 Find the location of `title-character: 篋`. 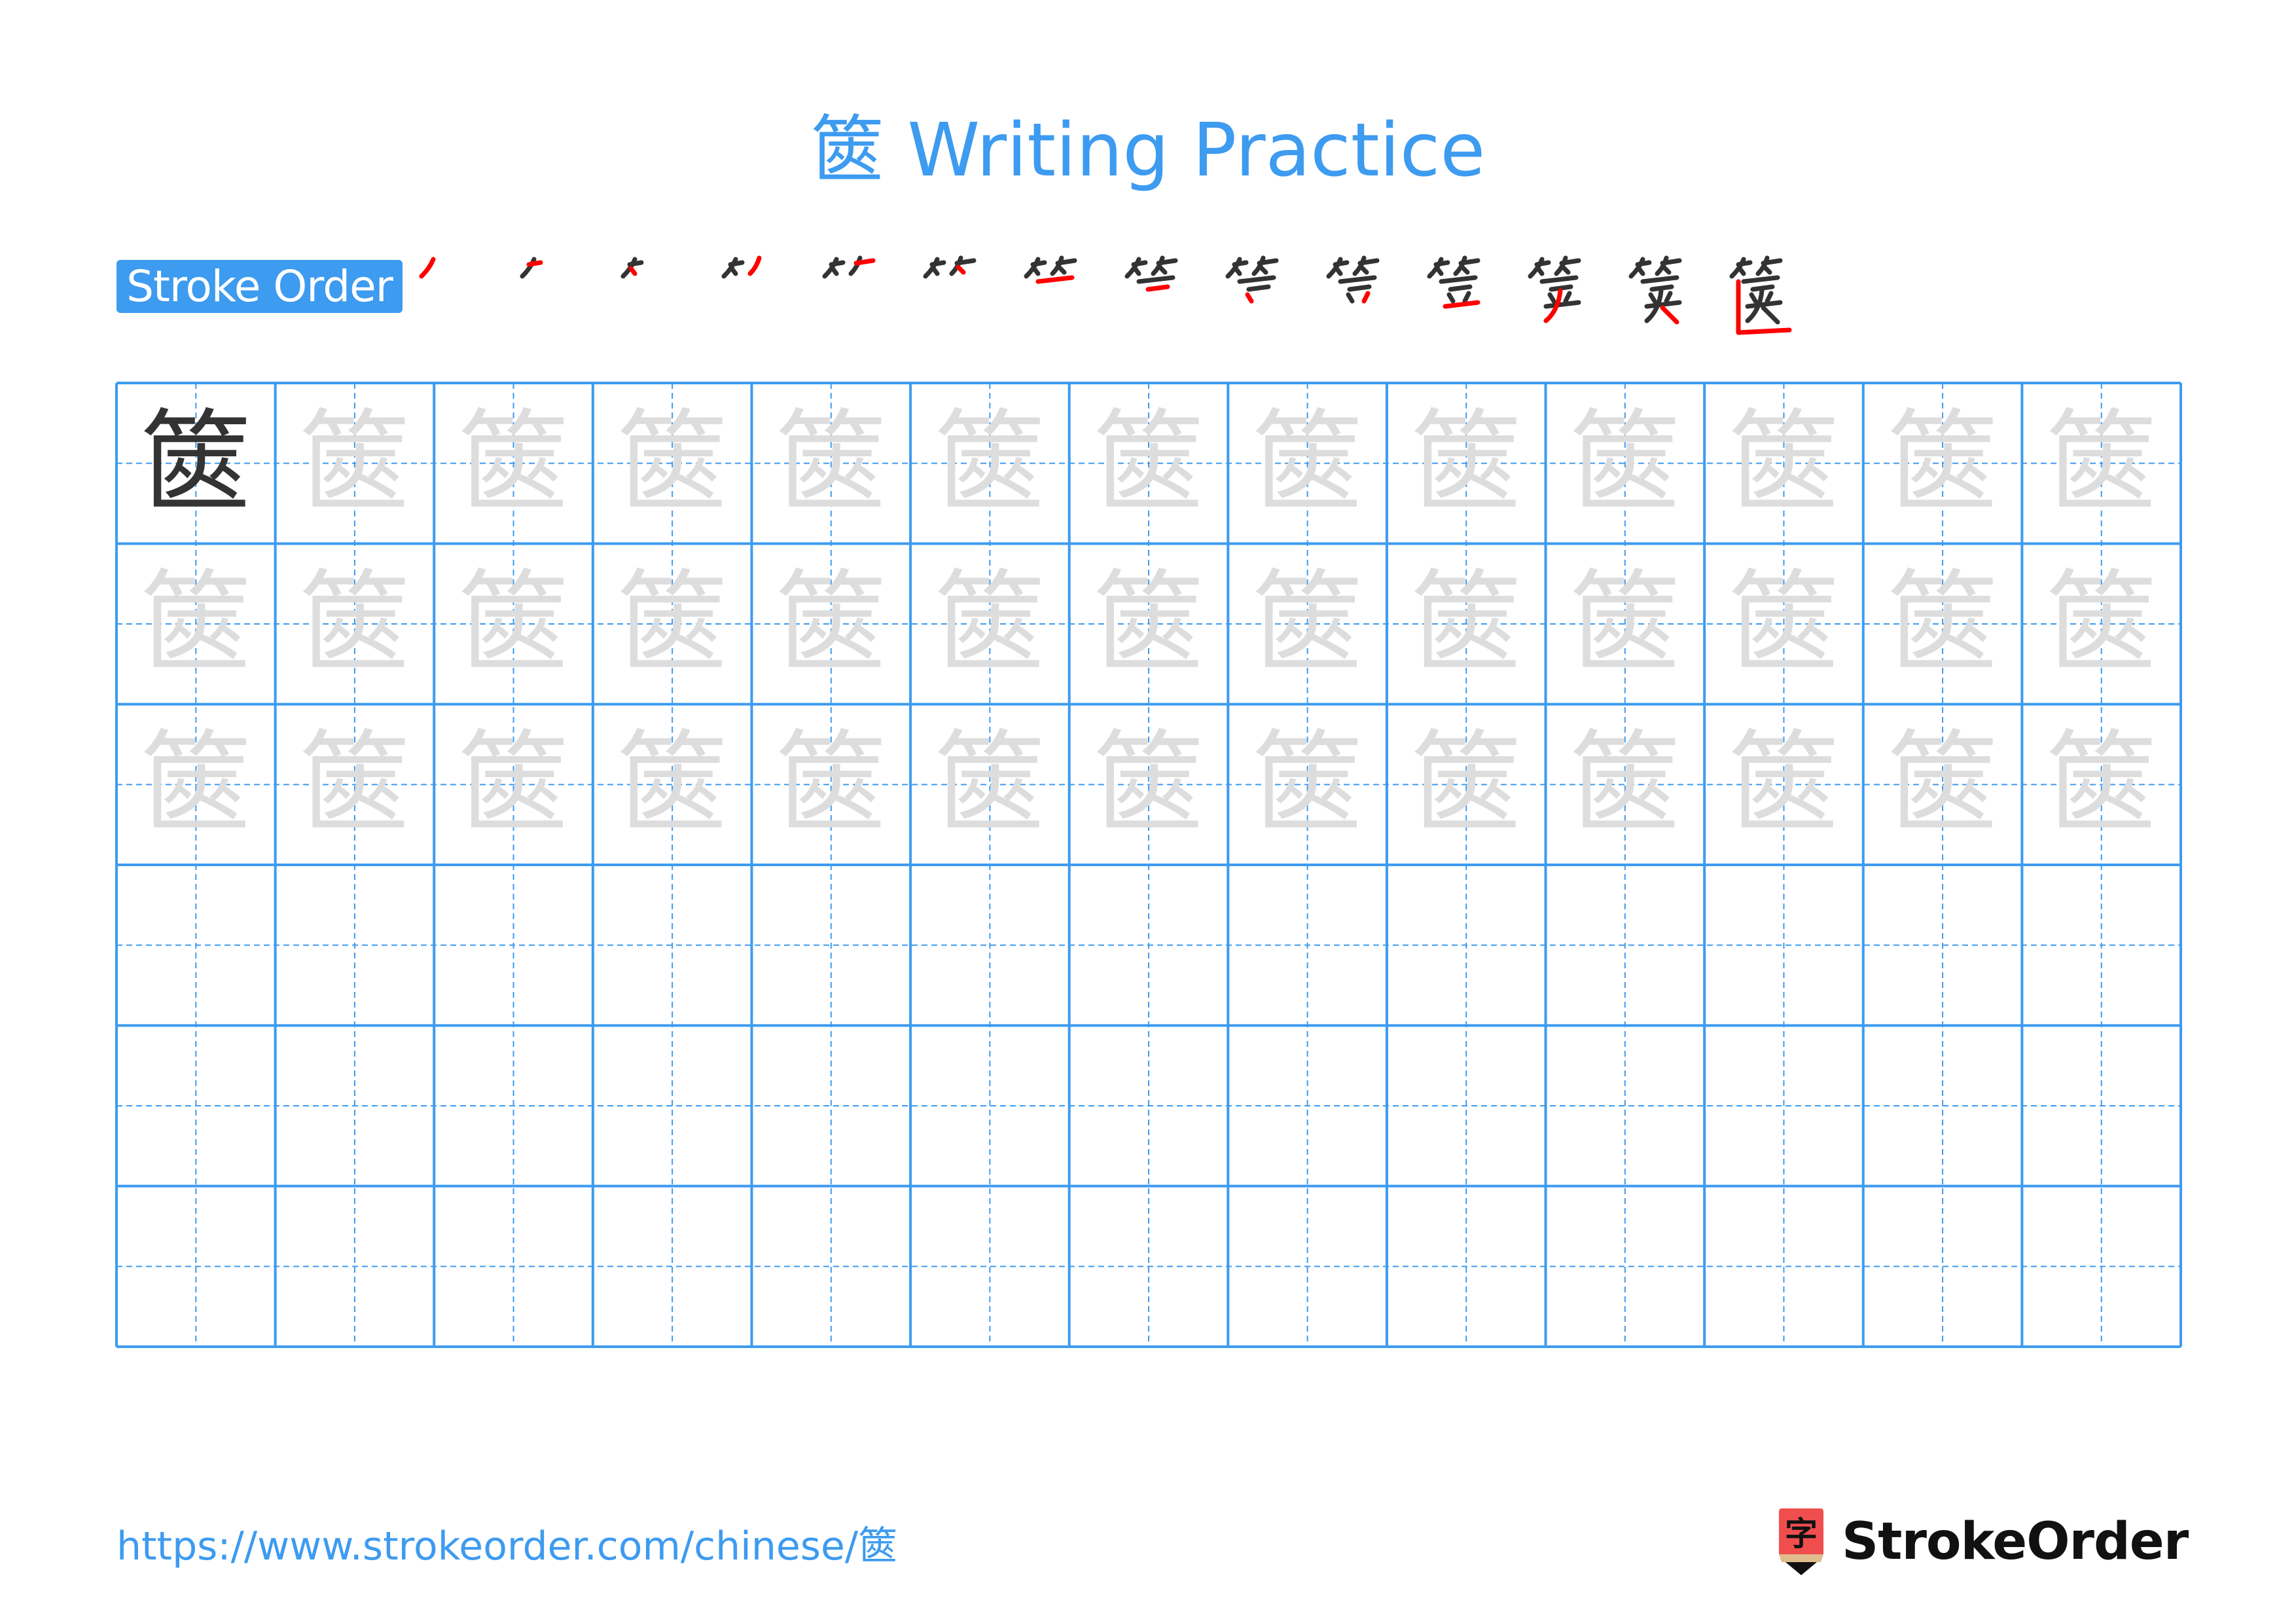

title-character: 篋 is located at coordinates (847, 150).